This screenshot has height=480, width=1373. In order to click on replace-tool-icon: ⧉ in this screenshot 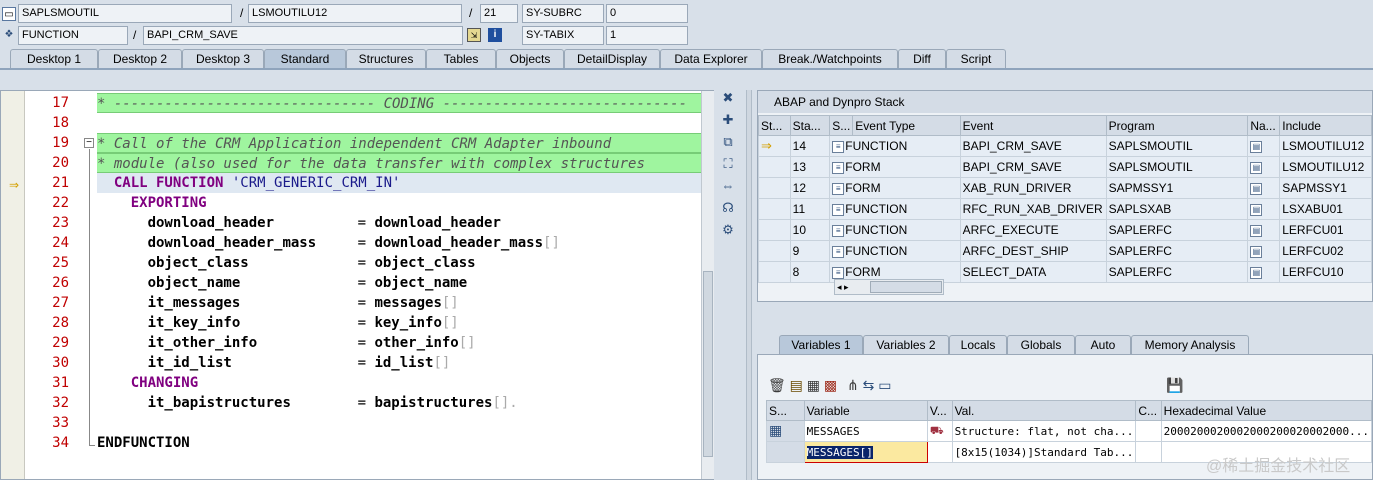, I will do `click(728, 145)`.